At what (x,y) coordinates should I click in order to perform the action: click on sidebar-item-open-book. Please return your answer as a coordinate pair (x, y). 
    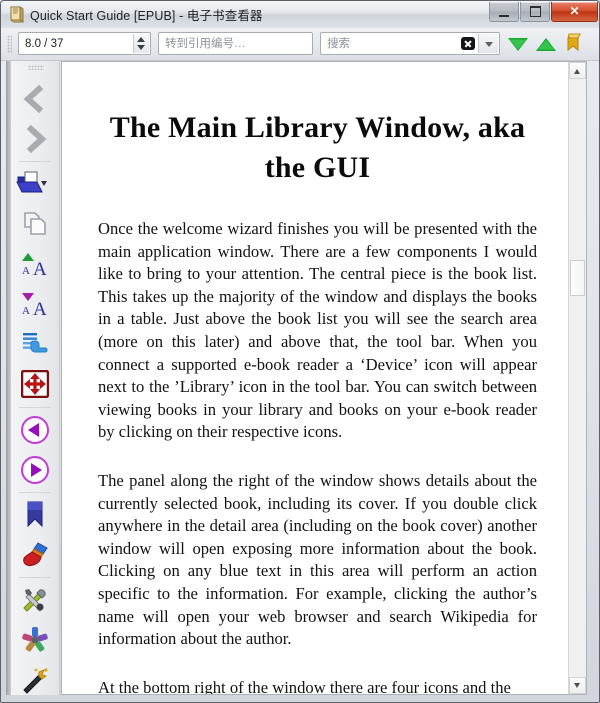
    Looking at the image, I should click on (35, 184).